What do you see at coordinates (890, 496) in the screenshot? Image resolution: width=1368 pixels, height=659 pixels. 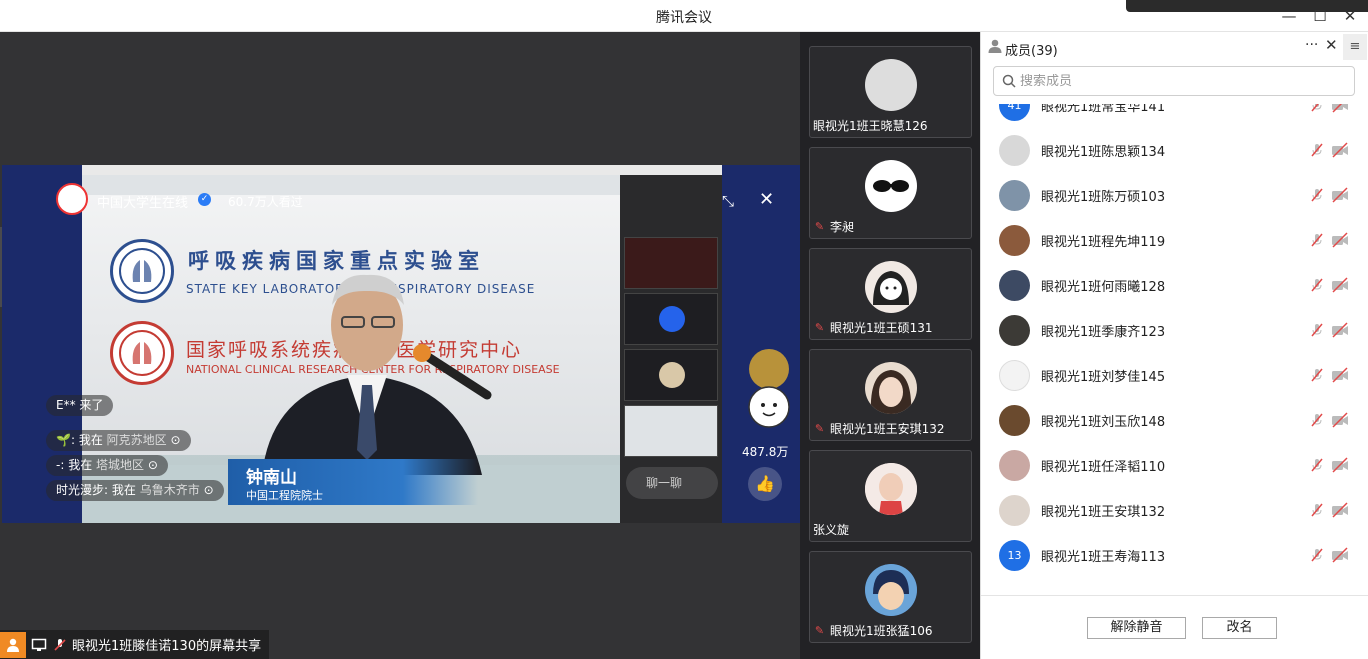 I see `video-tile: 张义旋` at bounding box center [890, 496].